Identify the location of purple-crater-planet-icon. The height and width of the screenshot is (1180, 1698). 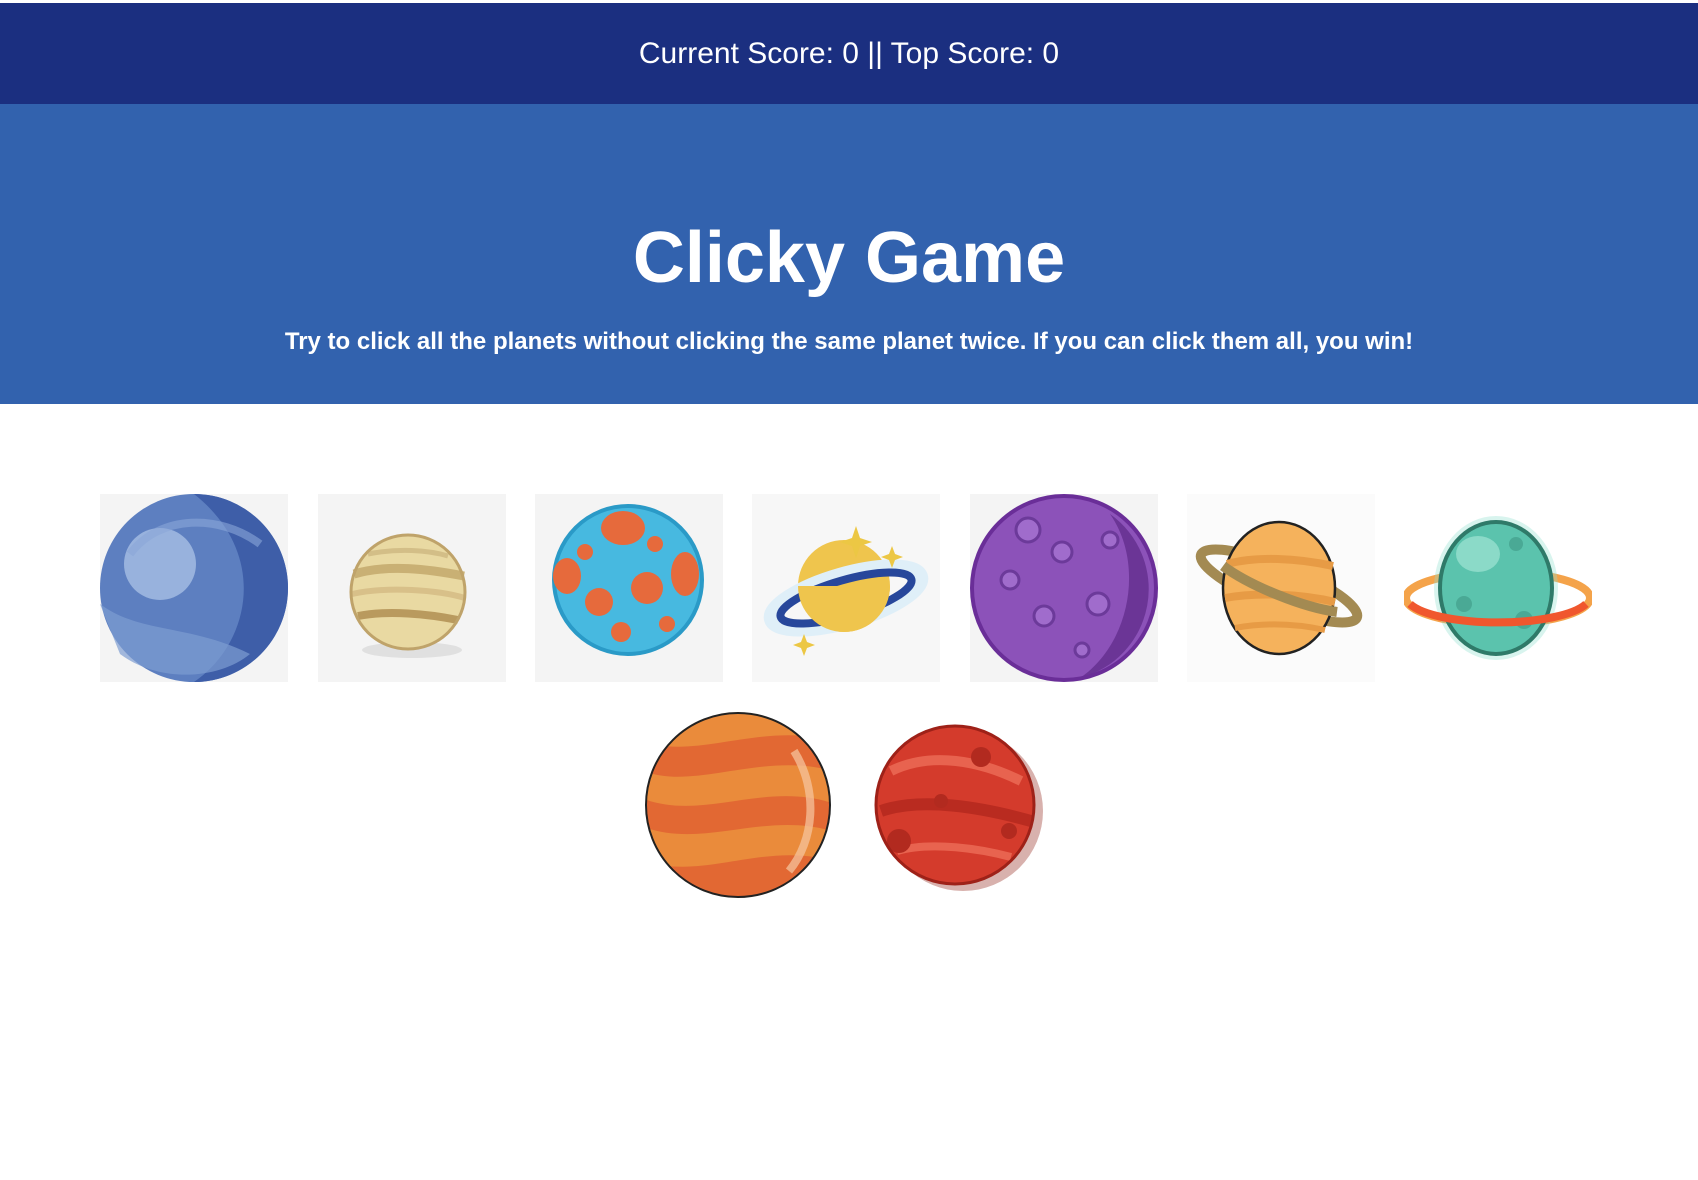
(1064, 588).